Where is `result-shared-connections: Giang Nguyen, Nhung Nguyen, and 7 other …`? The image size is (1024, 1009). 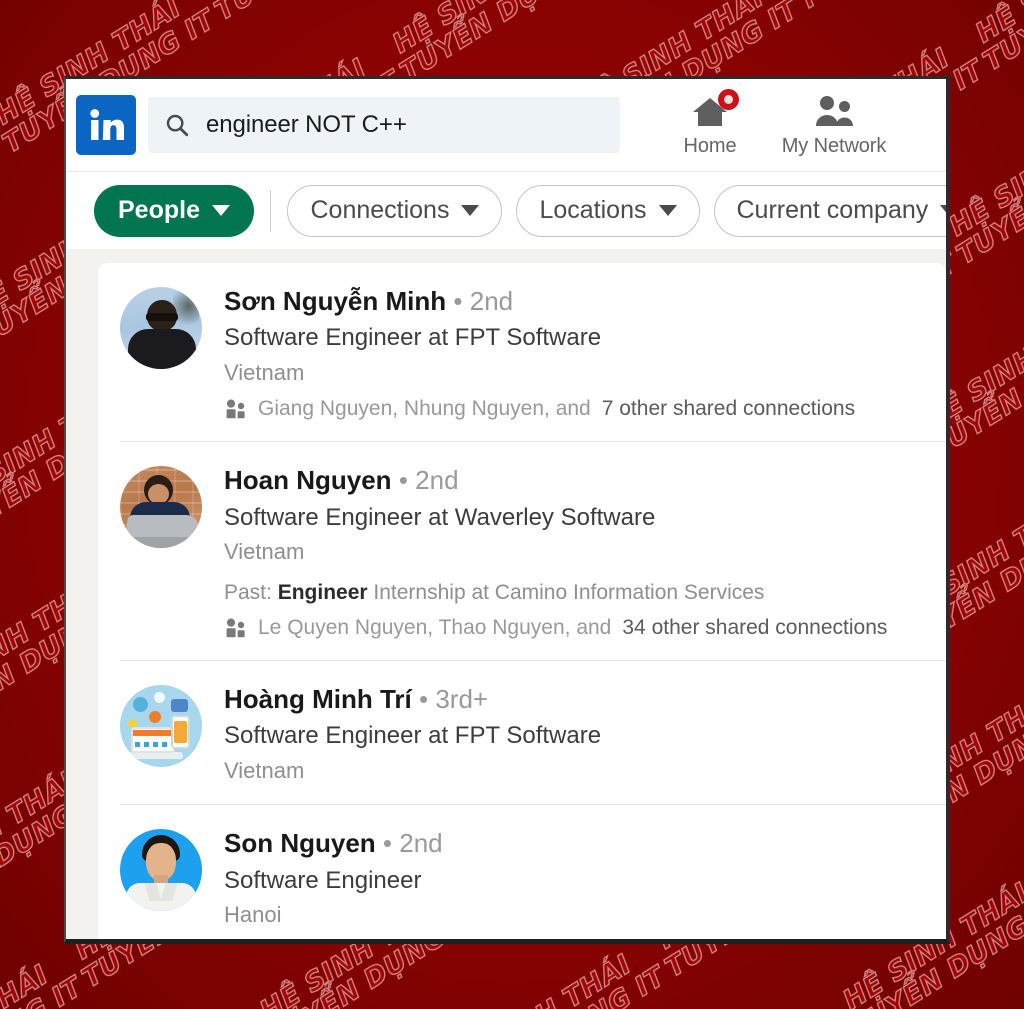 result-shared-connections: Giang Nguyen, Nhung Nguyen, and 7 other … is located at coordinates (585, 408).